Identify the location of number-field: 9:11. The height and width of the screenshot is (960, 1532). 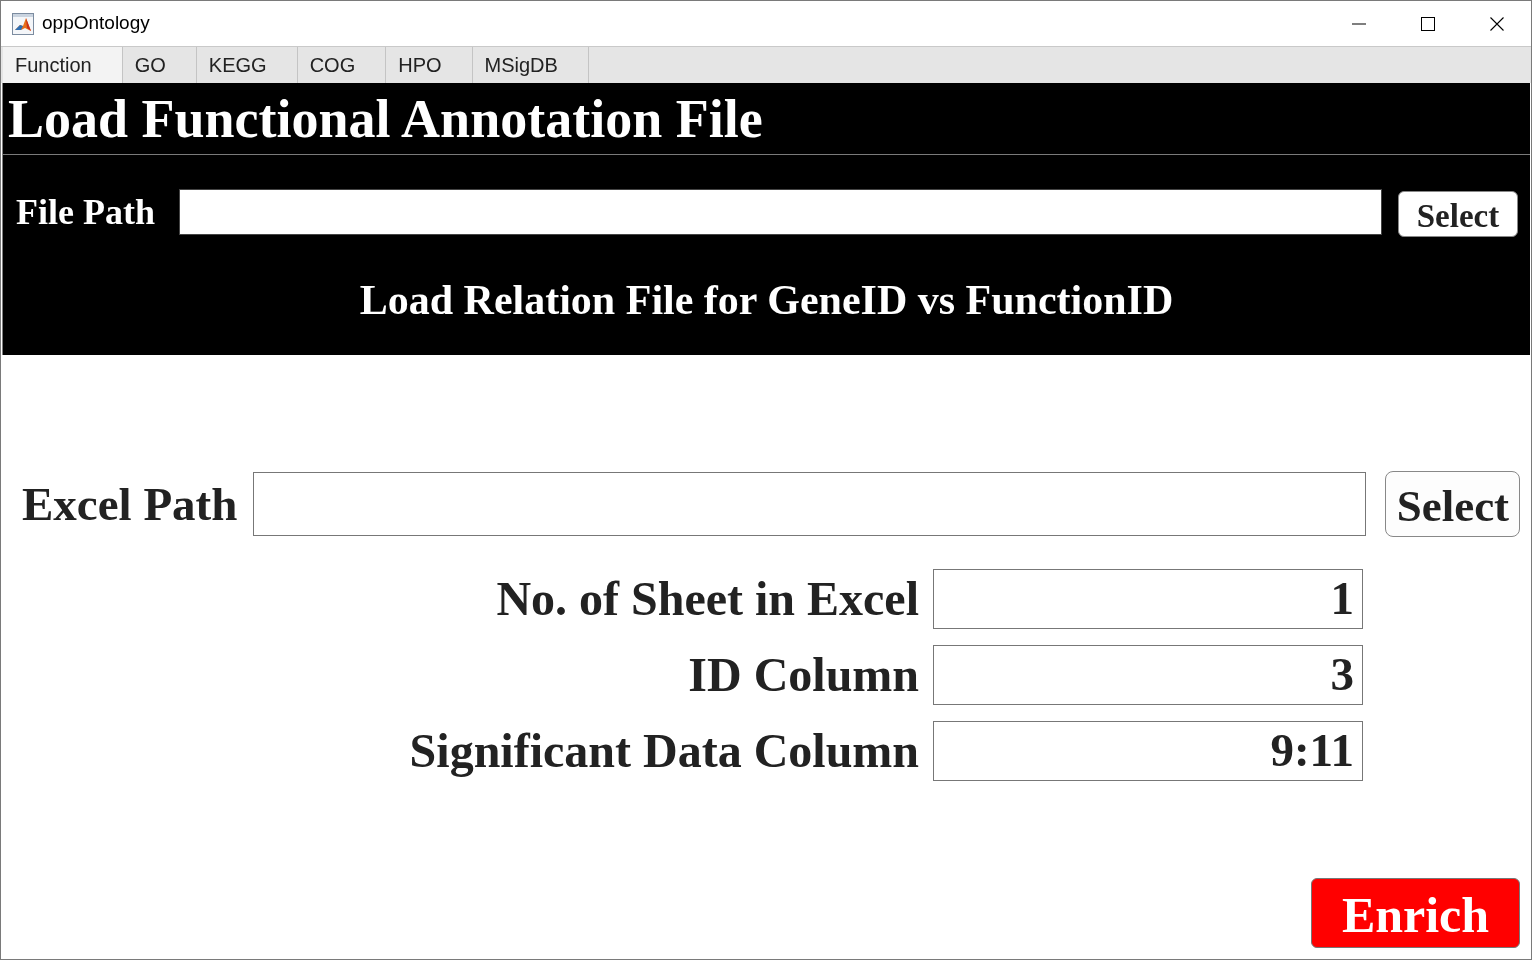
(1148, 750).